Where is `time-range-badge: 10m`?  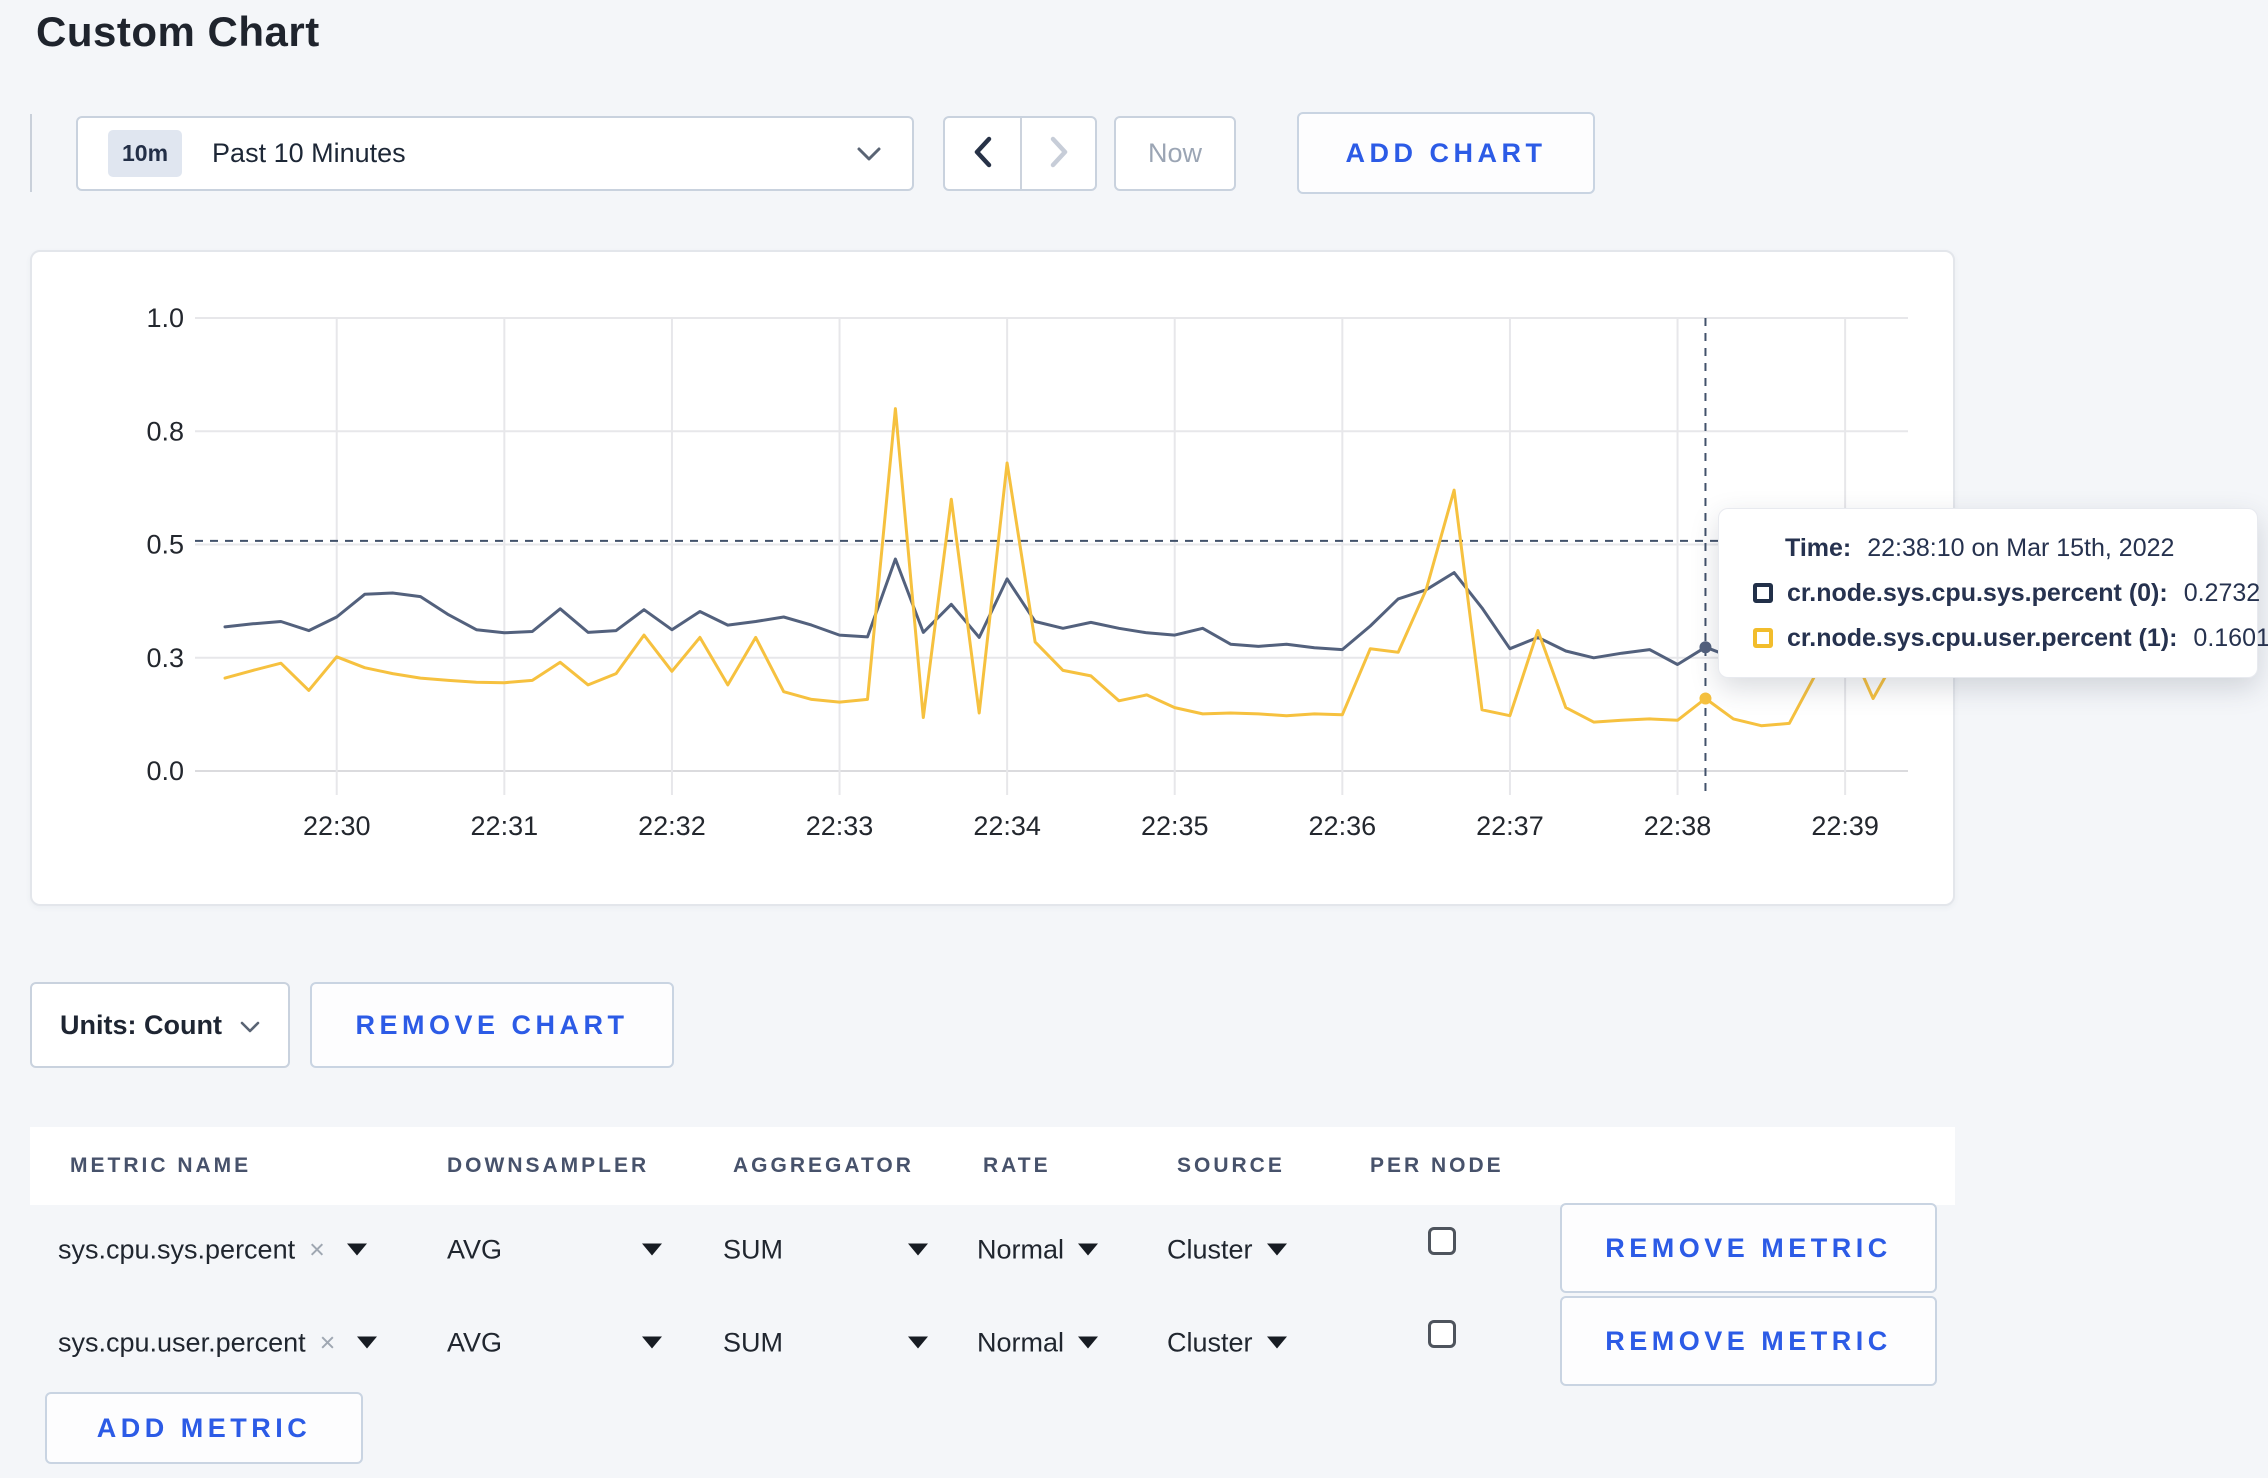 time-range-badge: 10m is located at coordinates (145, 153).